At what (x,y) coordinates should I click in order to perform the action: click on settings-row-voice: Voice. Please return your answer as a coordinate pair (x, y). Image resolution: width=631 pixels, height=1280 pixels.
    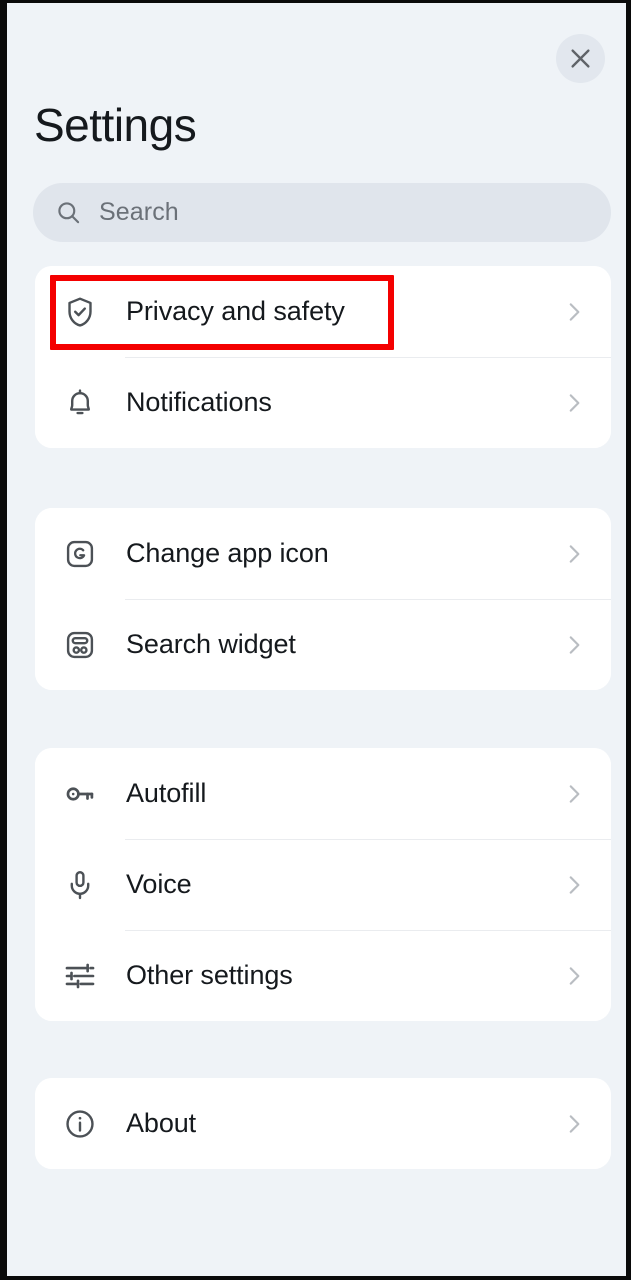
    Looking at the image, I should click on (323, 884).